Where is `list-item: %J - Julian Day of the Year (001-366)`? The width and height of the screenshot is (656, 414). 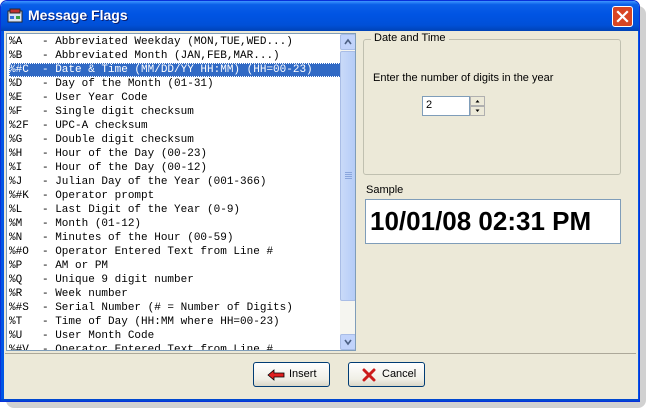
list-item: %J - Julian Day of the Year (001-366) is located at coordinates (175, 182).